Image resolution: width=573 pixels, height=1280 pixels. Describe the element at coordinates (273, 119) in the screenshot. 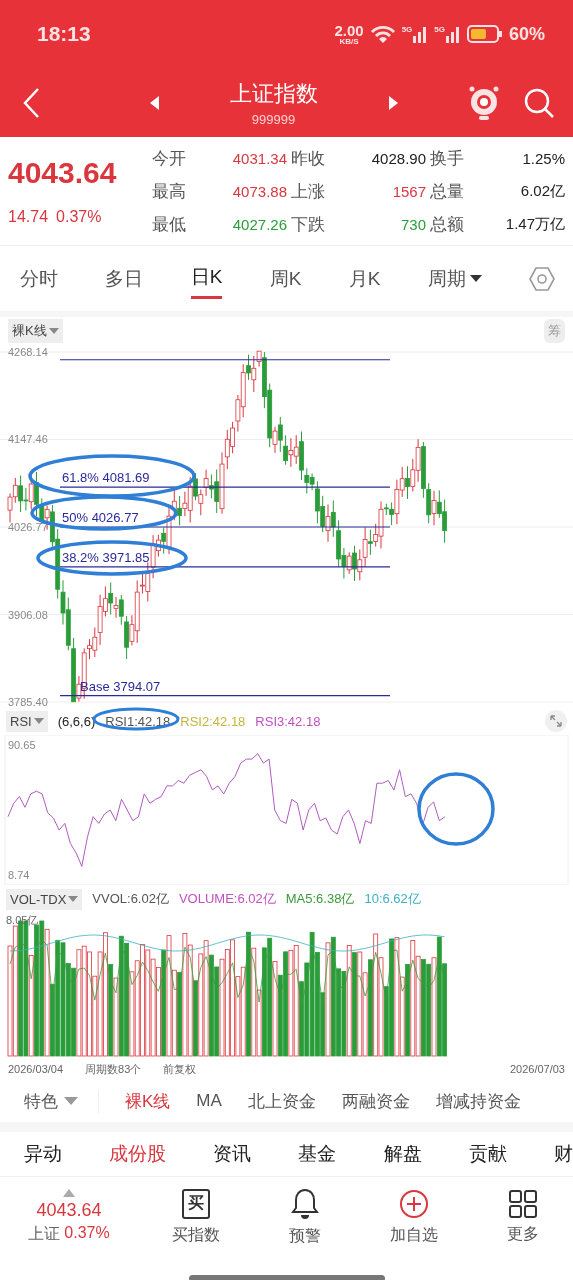

I see `stock-code: 999999` at that location.